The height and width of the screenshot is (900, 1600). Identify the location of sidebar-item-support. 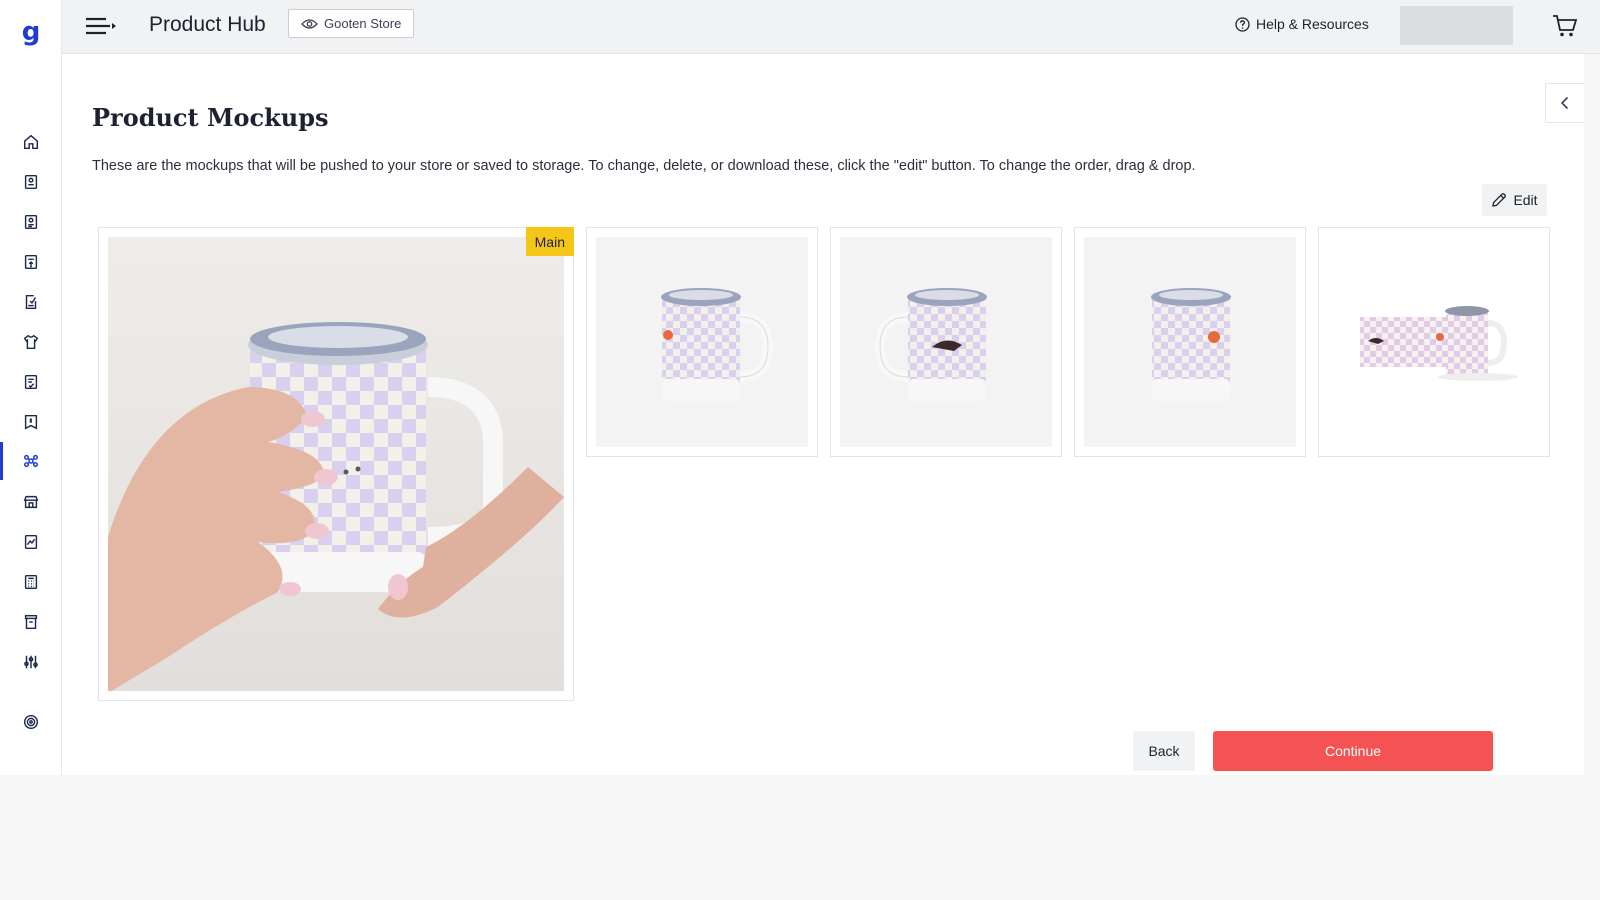
(31, 722).